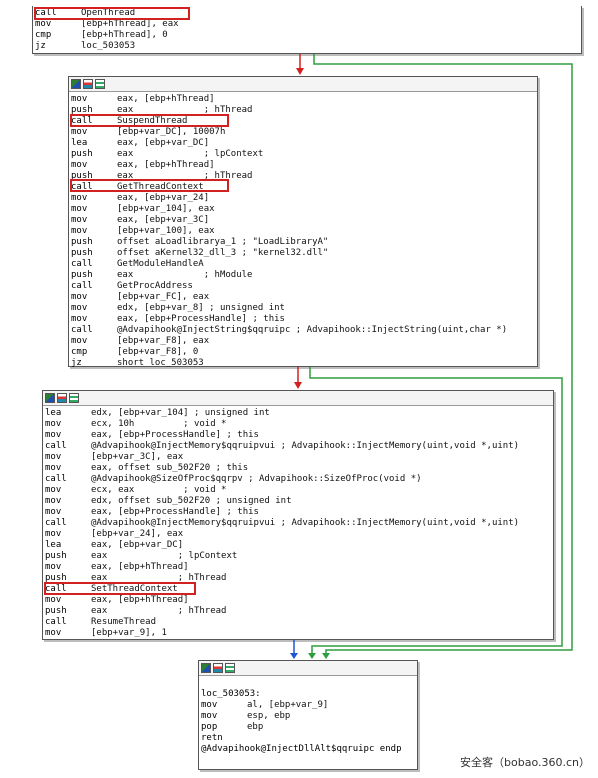 The image size is (598, 778). Describe the element at coordinates (201, 319) in the screenshot. I see `operands: eax, [ebp+ProcessHandle] ; this` at that location.